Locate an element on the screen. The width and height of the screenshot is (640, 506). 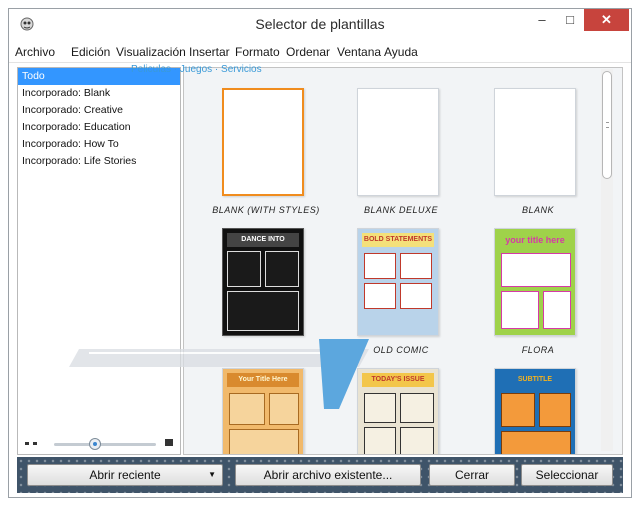
gallery-scrollbar is located at coordinates (607, 260).